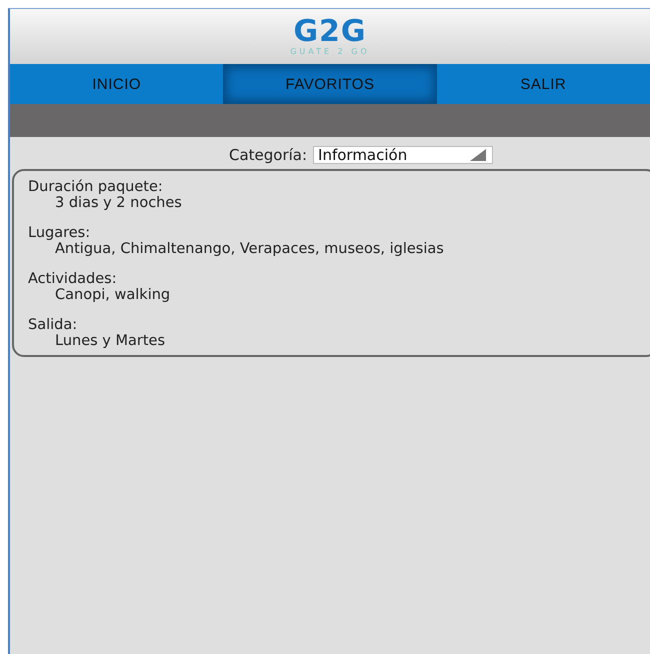 This screenshot has height=654, width=650. What do you see at coordinates (268, 155) in the screenshot?
I see `category-label: Categoría:` at bounding box center [268, 155].